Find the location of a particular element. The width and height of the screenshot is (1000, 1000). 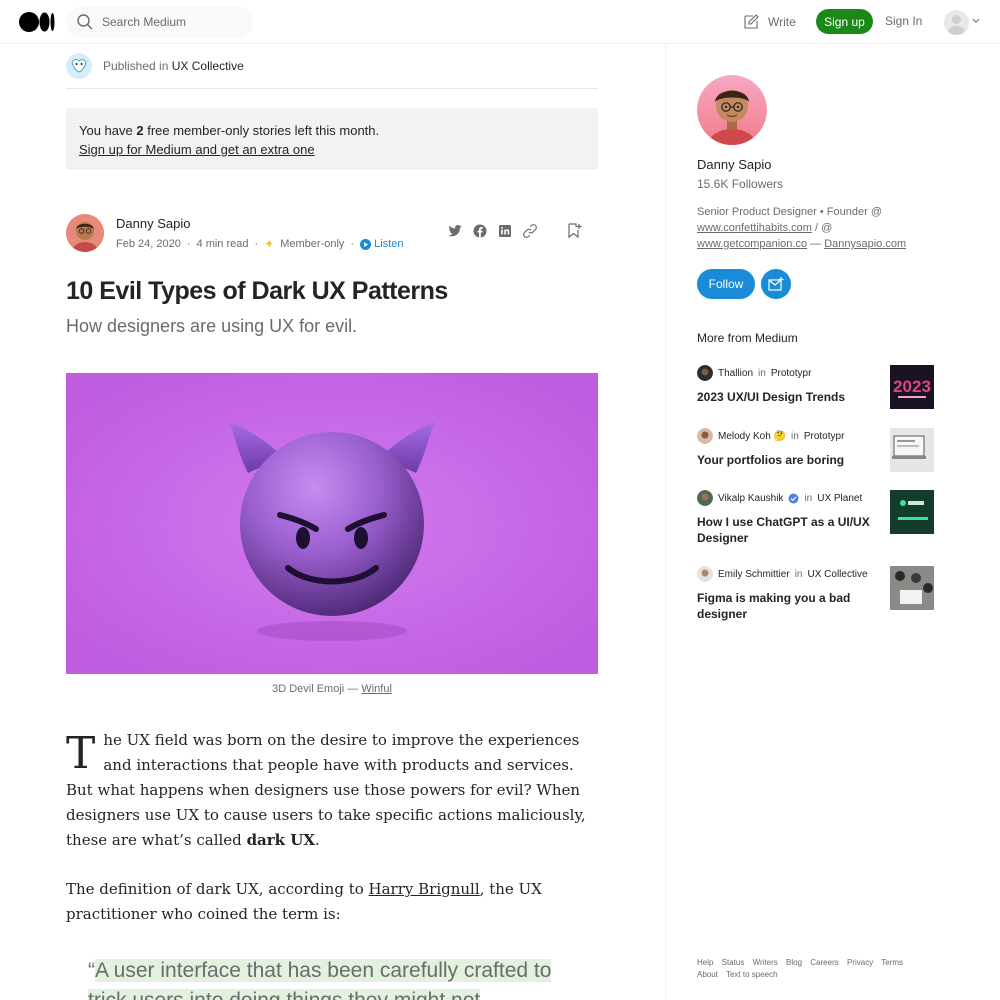

rec-title: 2023 UX/UI Design Trends is located at coordinates (789, 397).